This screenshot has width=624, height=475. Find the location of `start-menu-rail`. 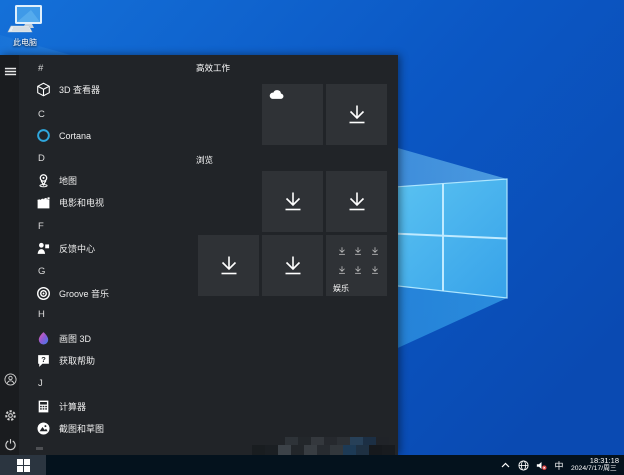

start-menu-rail is located at coordinates (9, 255).